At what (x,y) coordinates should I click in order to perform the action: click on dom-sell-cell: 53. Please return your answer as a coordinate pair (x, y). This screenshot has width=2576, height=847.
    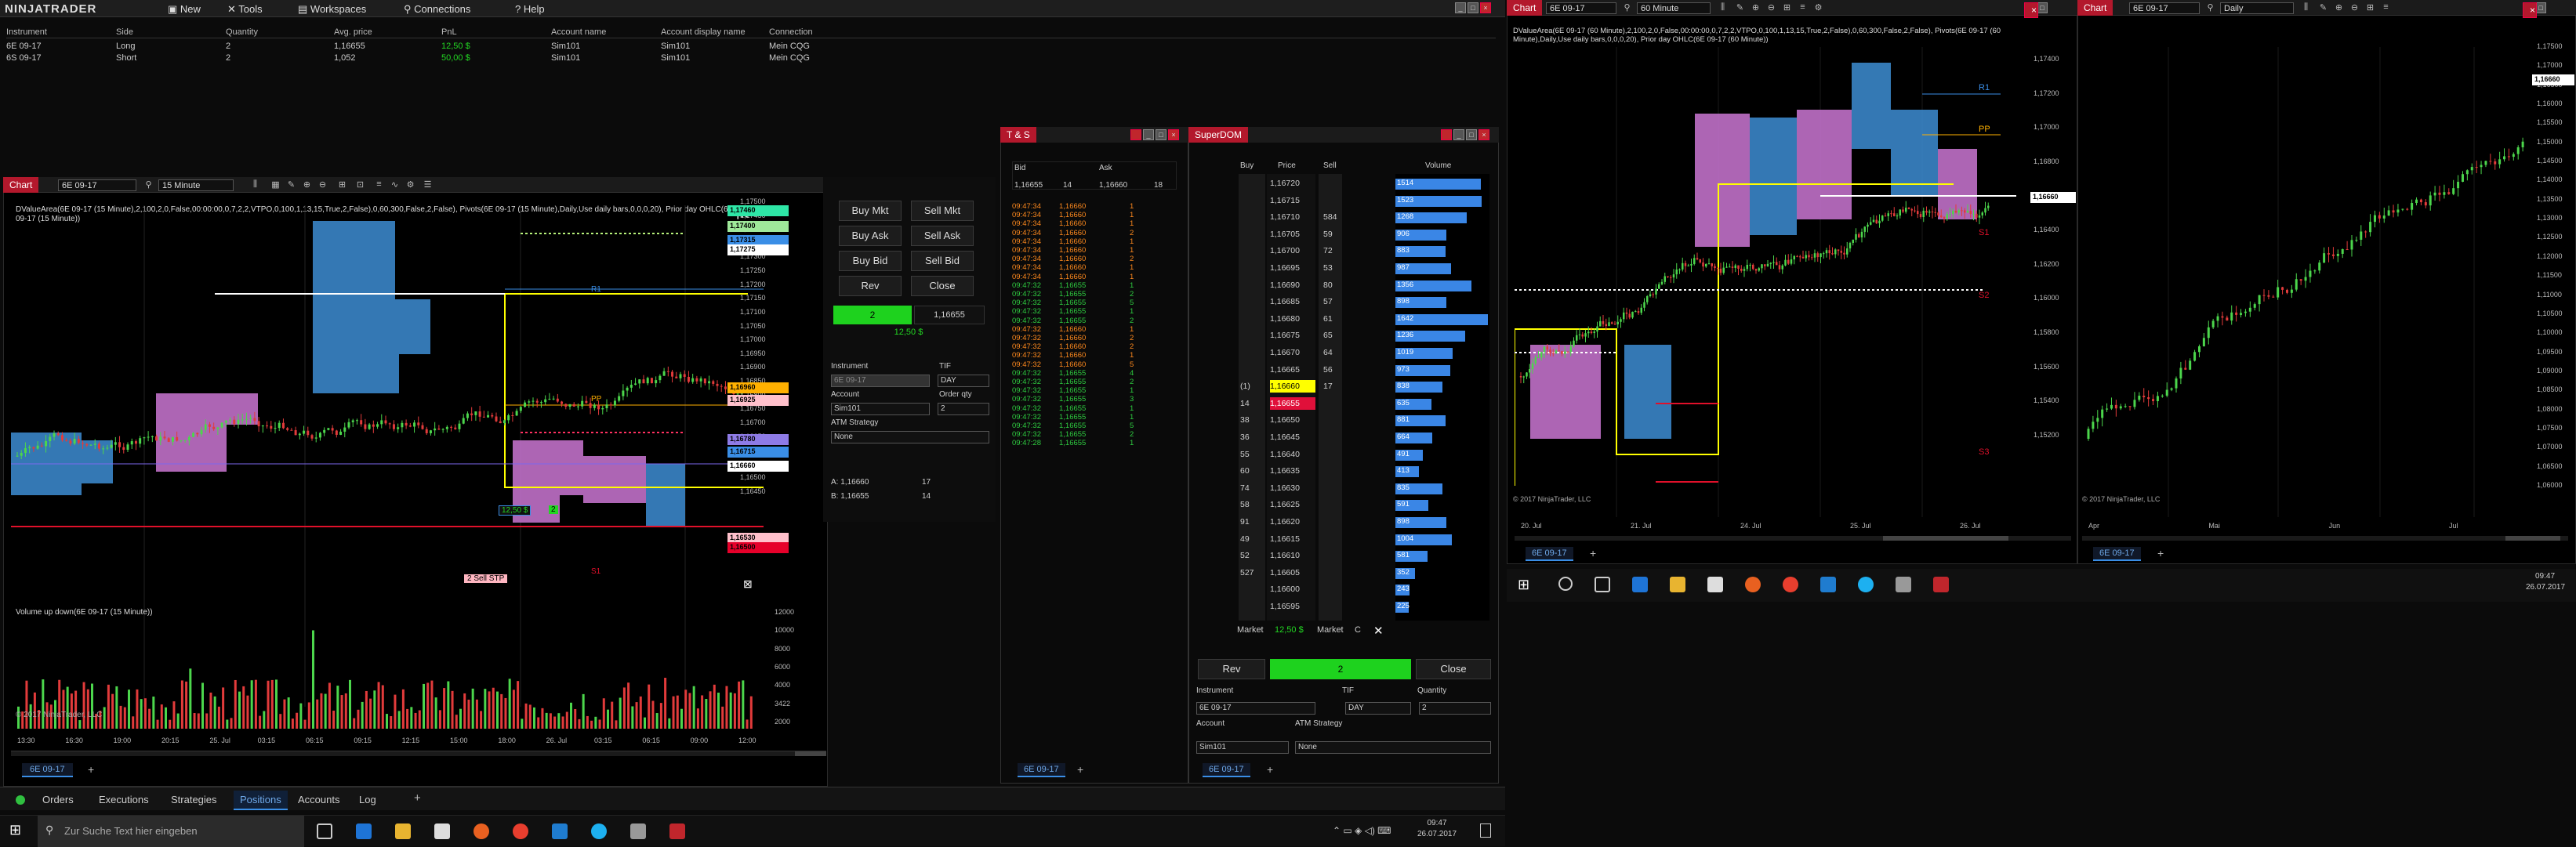
    Looking at the image, I should click on (1328, 268).